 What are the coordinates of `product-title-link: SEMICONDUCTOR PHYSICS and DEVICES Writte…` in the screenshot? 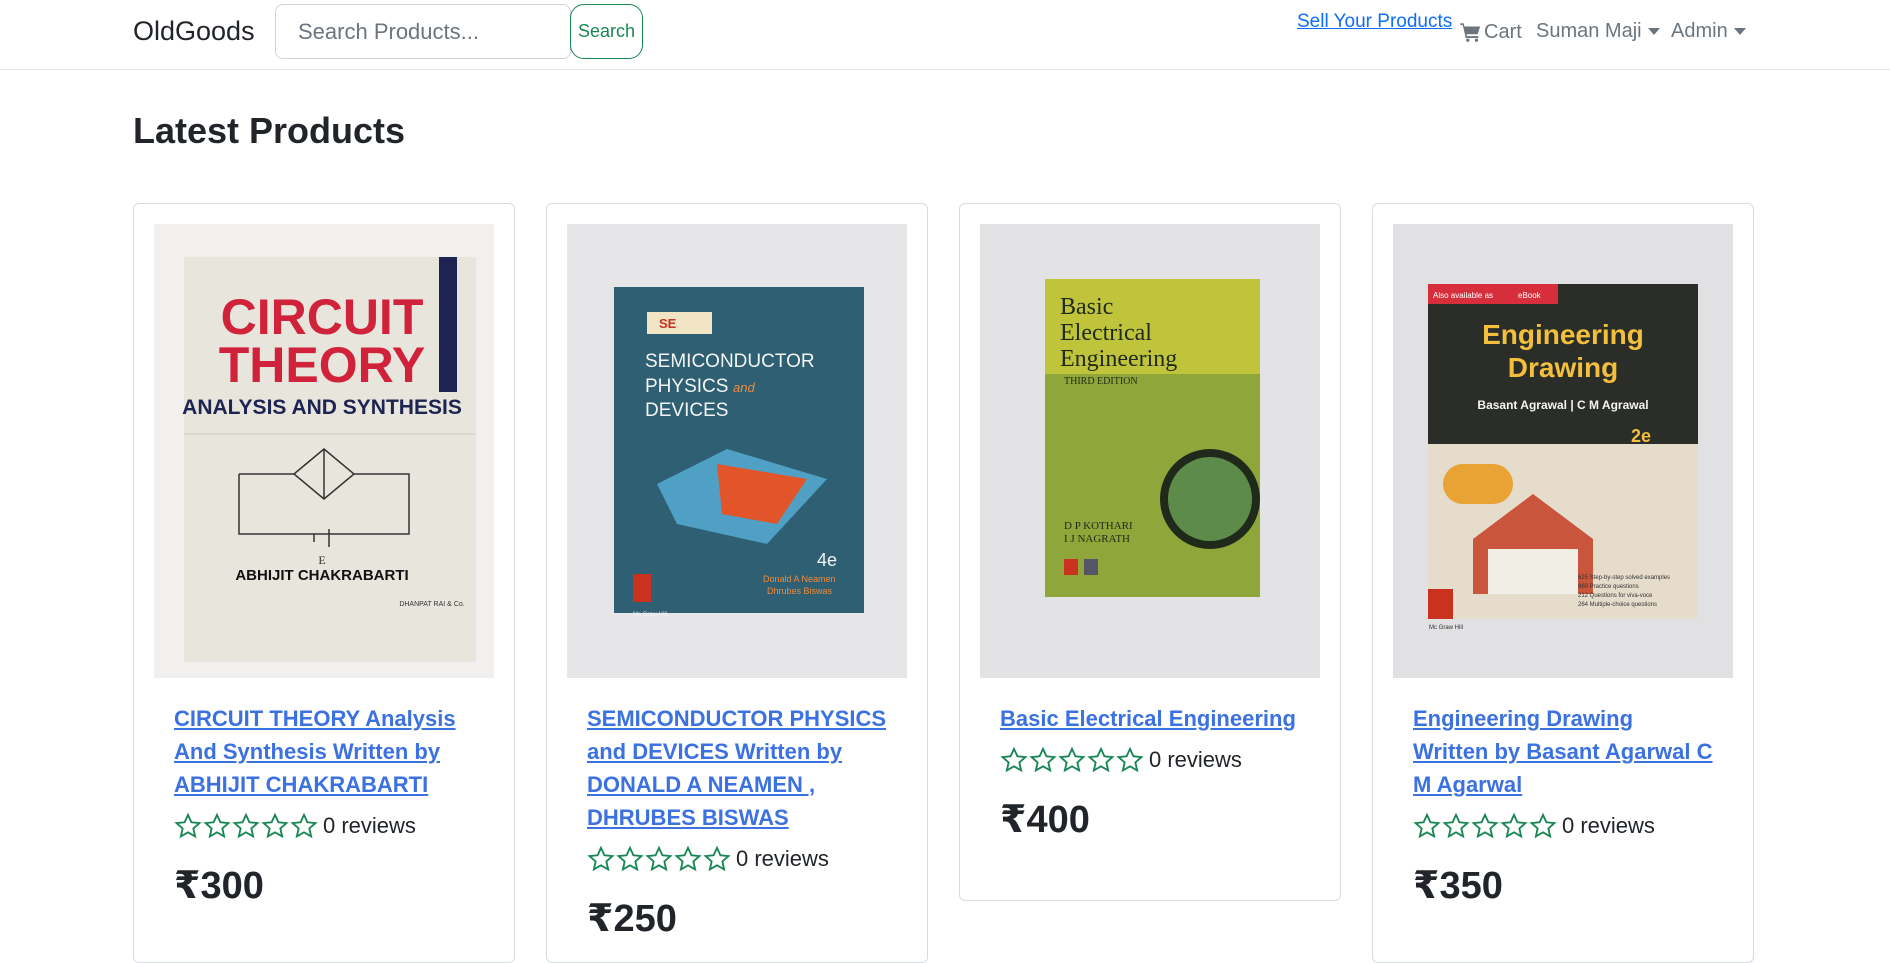 It's located at (737, 768).